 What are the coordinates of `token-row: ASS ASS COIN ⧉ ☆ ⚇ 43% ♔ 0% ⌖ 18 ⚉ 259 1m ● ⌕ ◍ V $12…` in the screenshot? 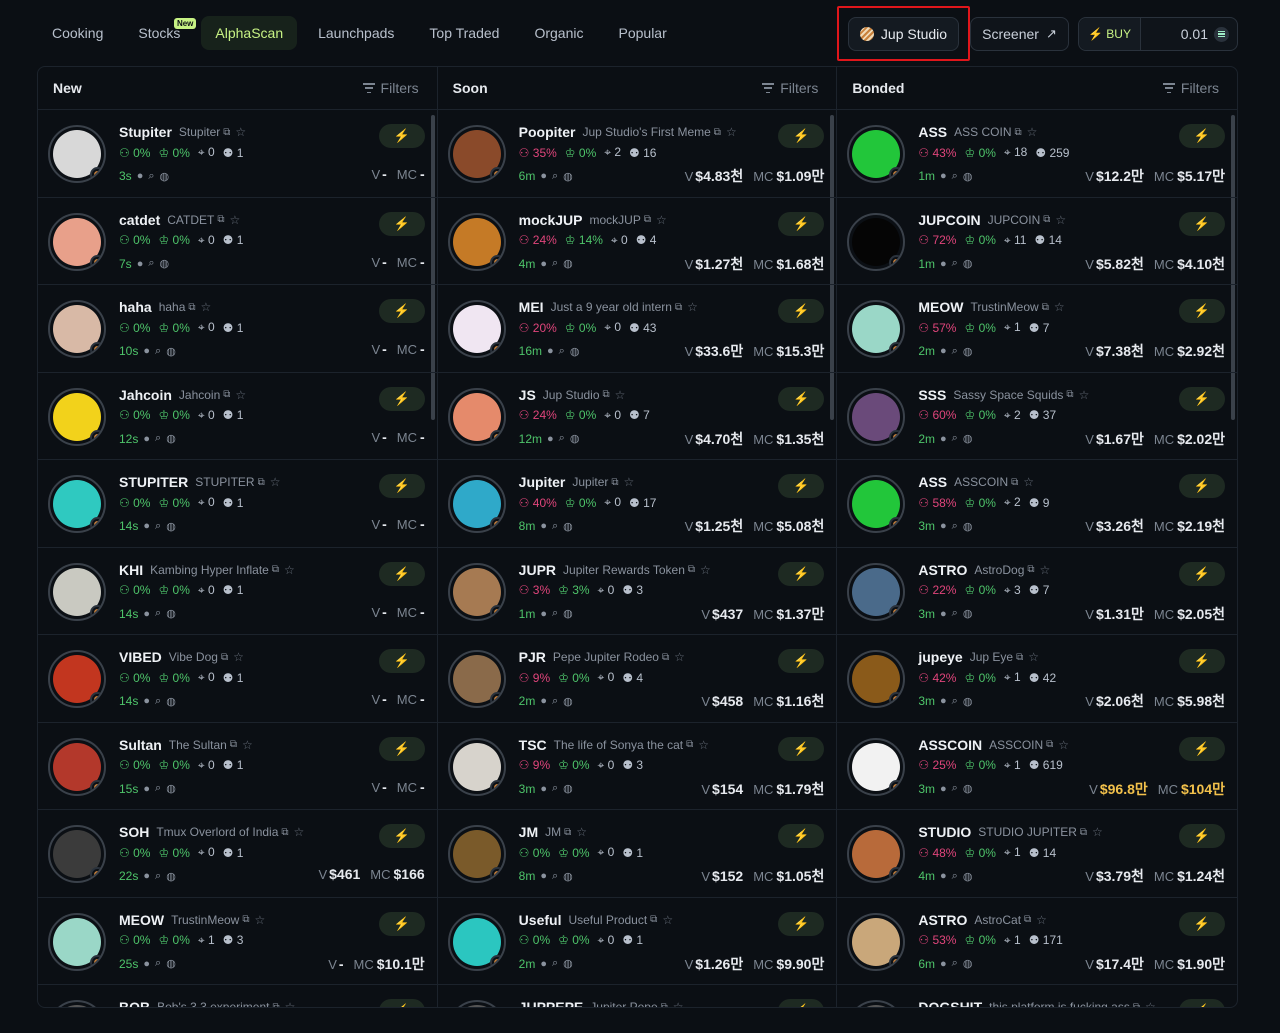 It's located at (1037, 154).